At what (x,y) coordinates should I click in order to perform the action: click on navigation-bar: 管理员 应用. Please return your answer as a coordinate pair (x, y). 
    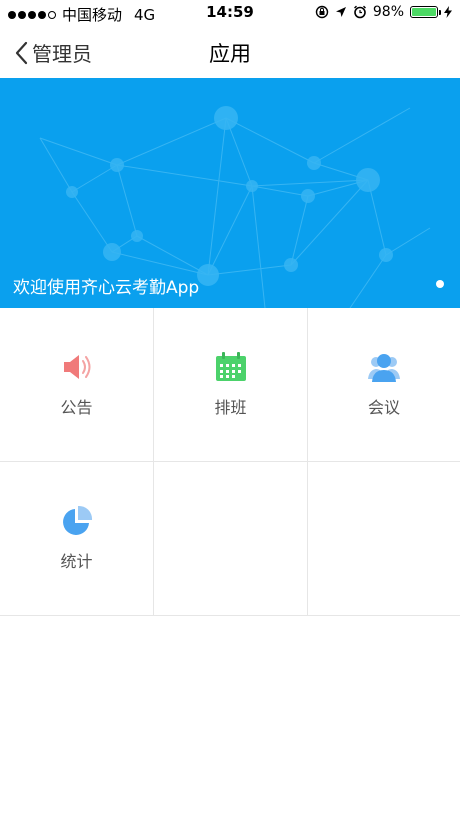
    Looking at the image, I should click on (230, 52).